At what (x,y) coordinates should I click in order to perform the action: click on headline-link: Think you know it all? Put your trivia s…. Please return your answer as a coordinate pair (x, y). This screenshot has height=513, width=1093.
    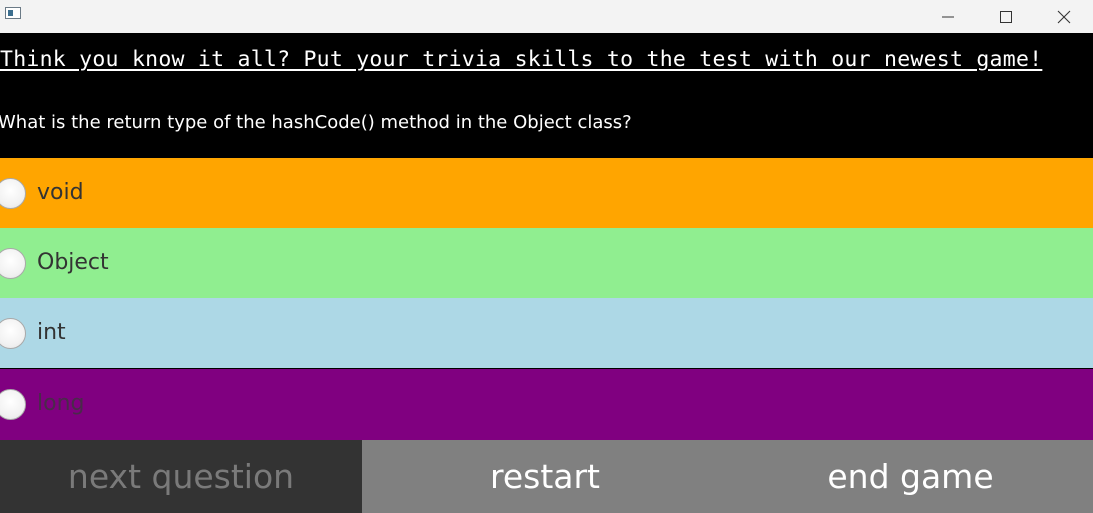
    Looking at the image, I should click on (546, 60).